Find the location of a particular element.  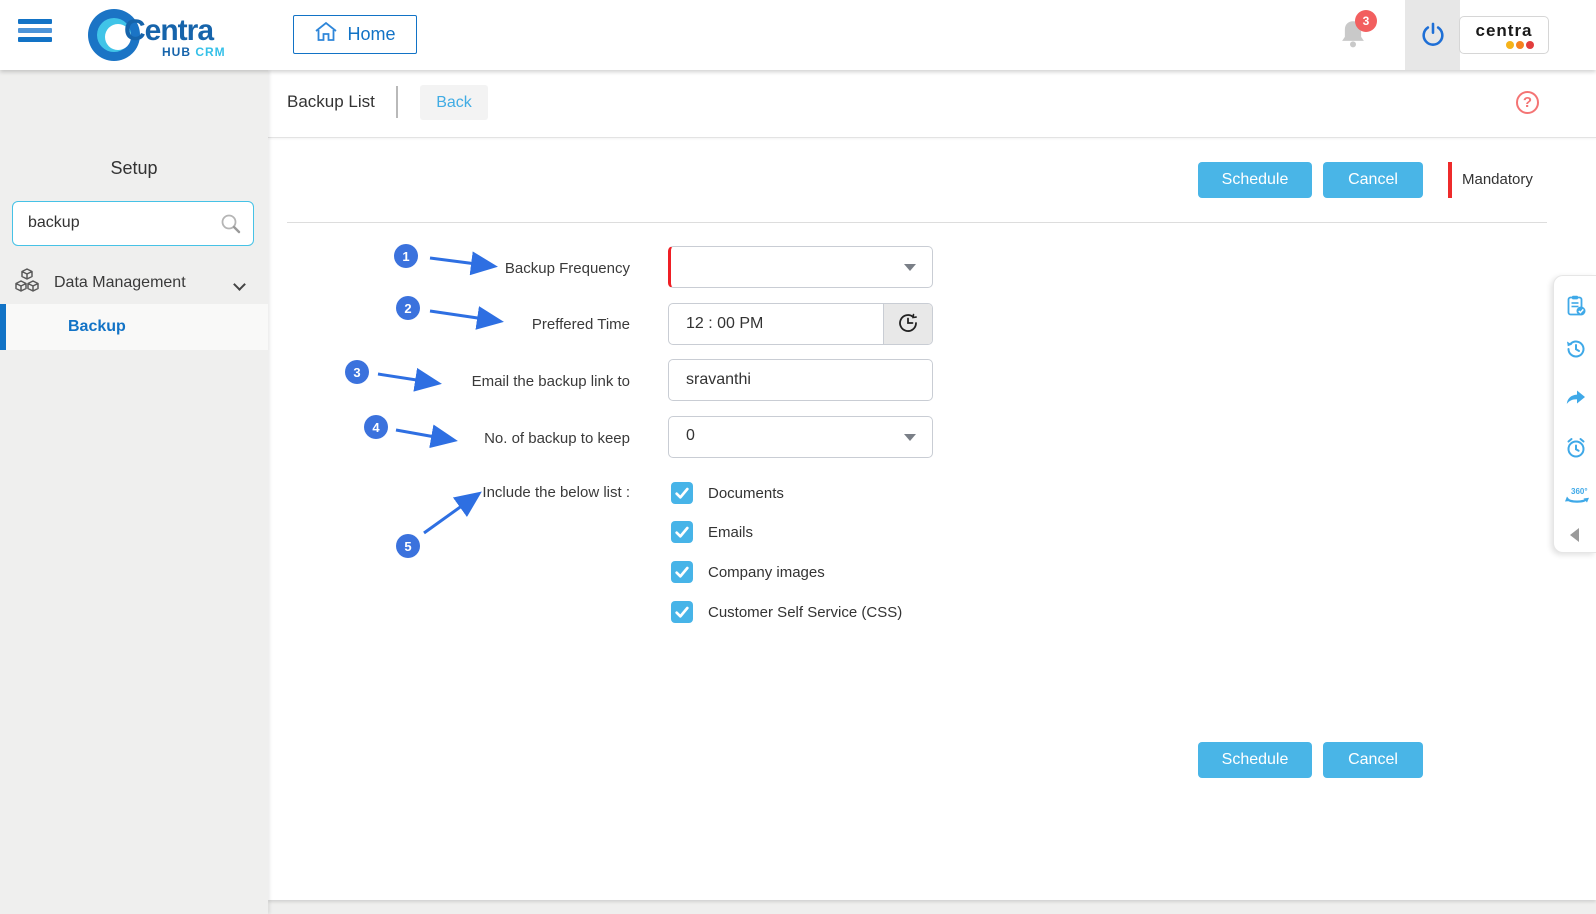

svg-text: 360° is located at coordinates (1579, 491).